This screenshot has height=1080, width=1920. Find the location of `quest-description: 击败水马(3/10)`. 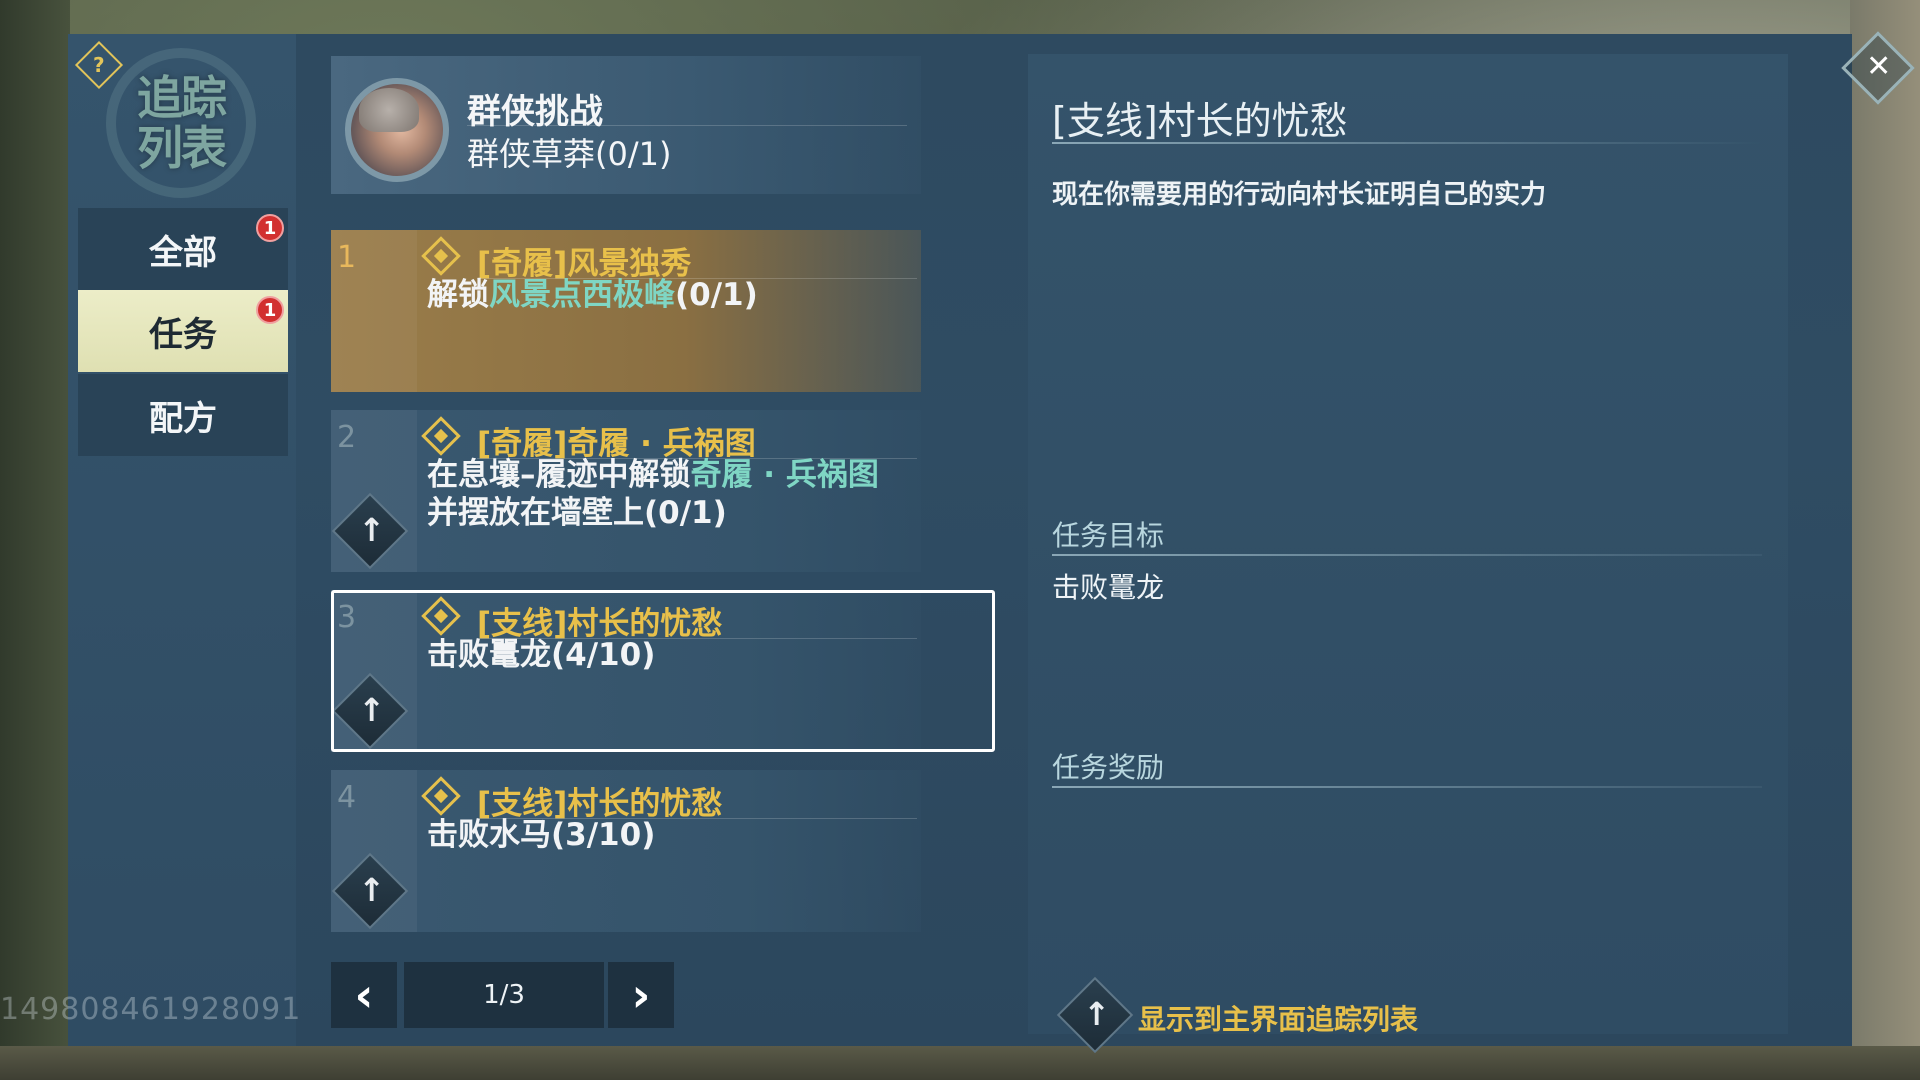

quest-description: 击败水马(3/10) is located at coordinates (667, 835).